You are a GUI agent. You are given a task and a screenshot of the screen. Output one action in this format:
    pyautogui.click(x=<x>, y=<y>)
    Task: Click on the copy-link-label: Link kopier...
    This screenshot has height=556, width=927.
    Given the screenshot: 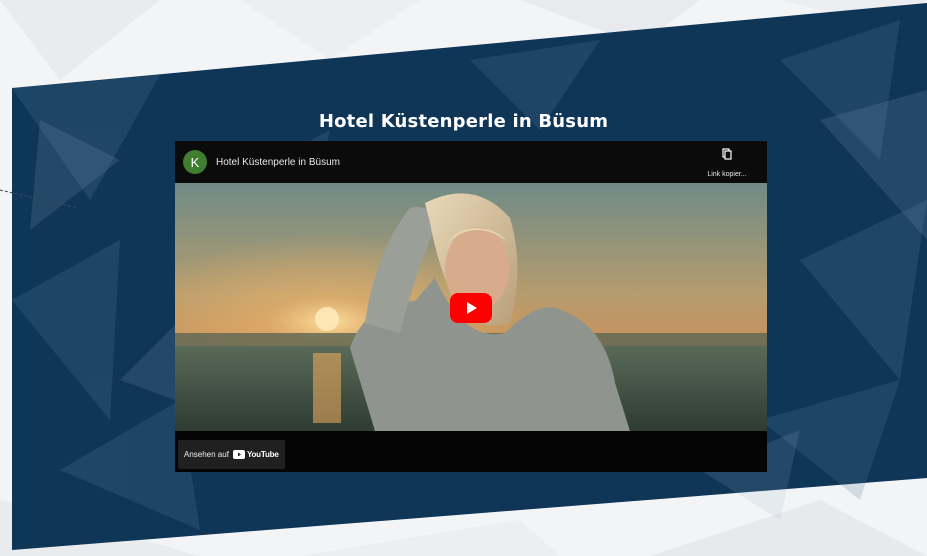 What is the action you would take?
    pyautogui.click(x=727, y=174)
    